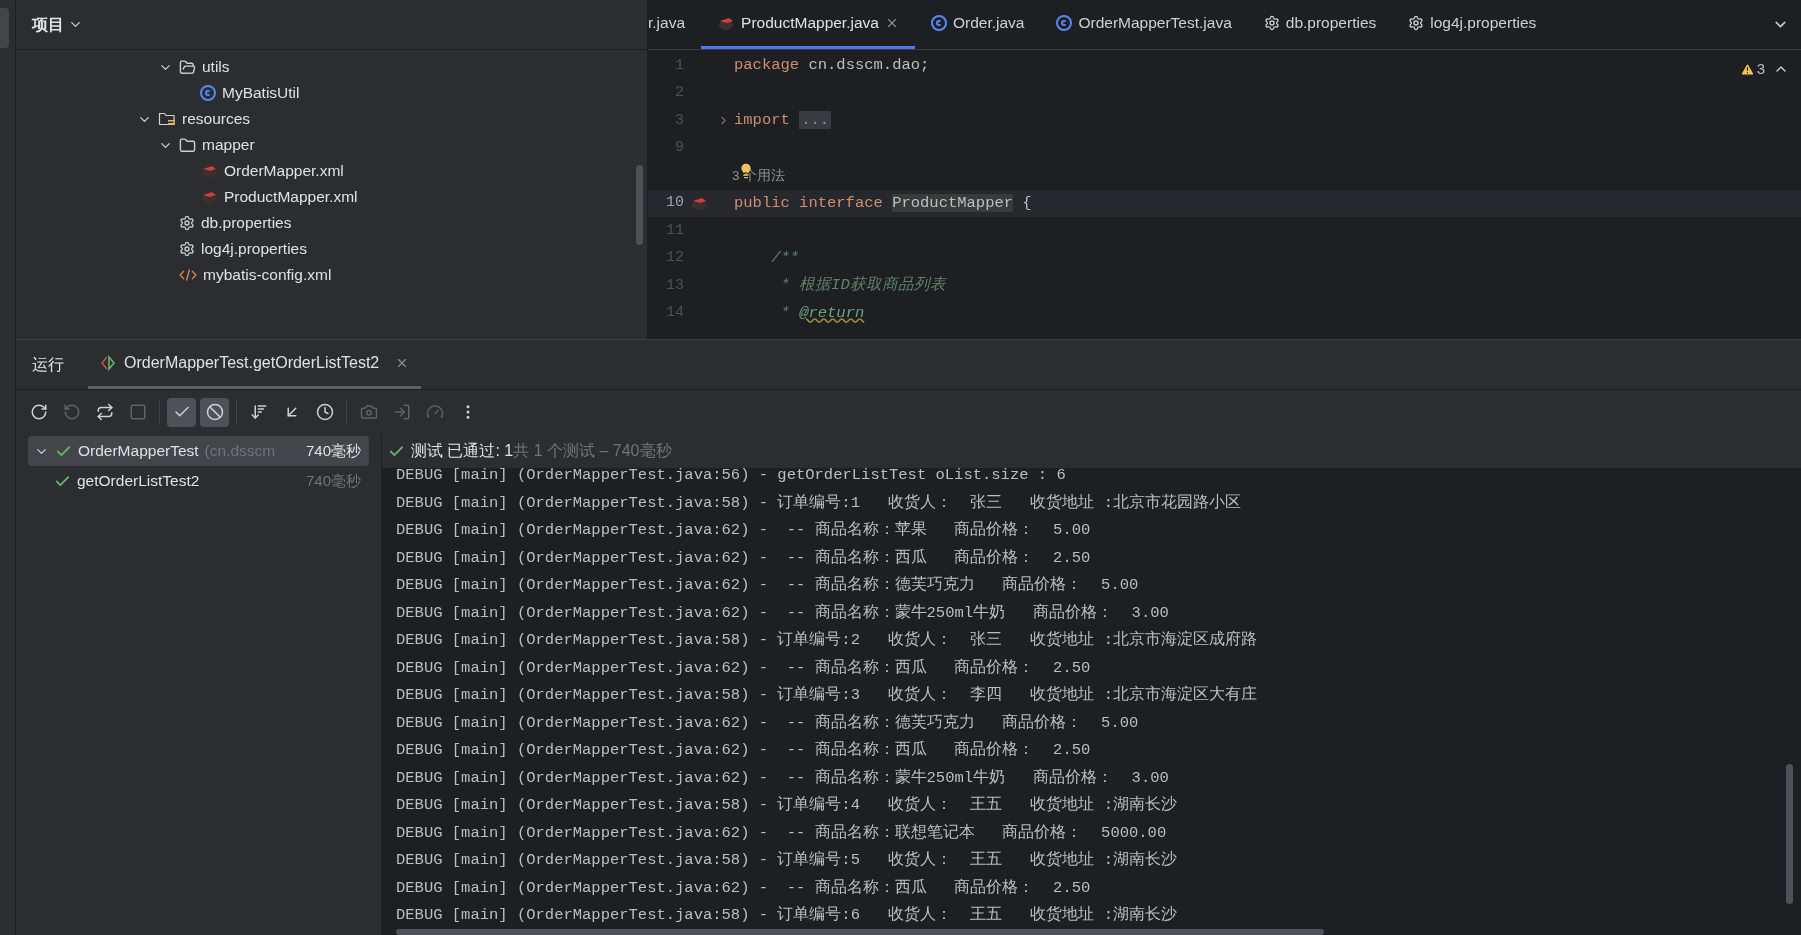 This screenshot has height=935, width=1801. Describe the element at coordinates (785, 258) in the screenshot. I see `code-line: /**` at that location.